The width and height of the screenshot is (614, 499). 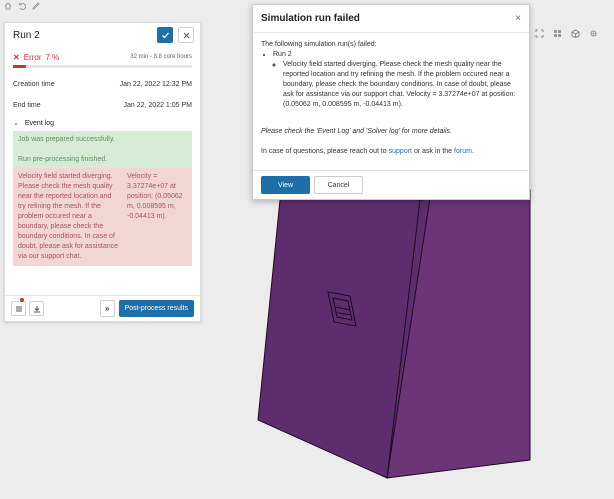 What do you see at coordinates (557, 33) in the screenshot?
I see `grid-icon` at bounding box center [557, 33].